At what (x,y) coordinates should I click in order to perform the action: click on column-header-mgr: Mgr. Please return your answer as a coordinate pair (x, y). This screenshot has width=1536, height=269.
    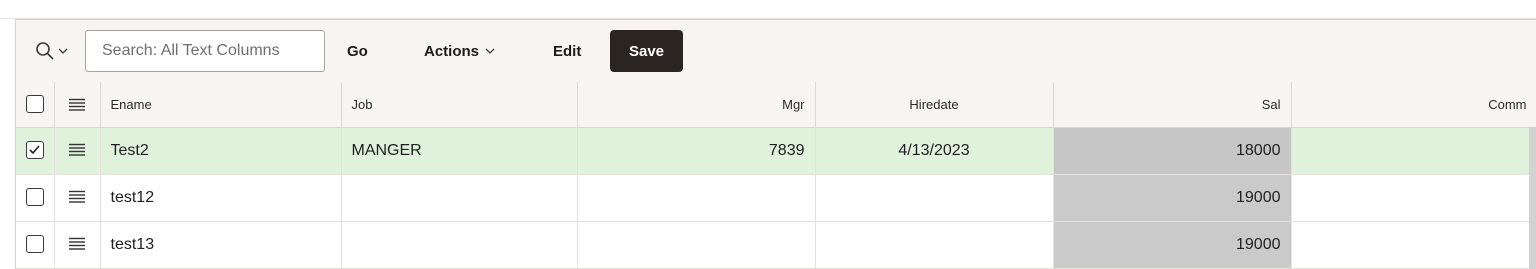
    Looking at the image, I should click on (696, 105).